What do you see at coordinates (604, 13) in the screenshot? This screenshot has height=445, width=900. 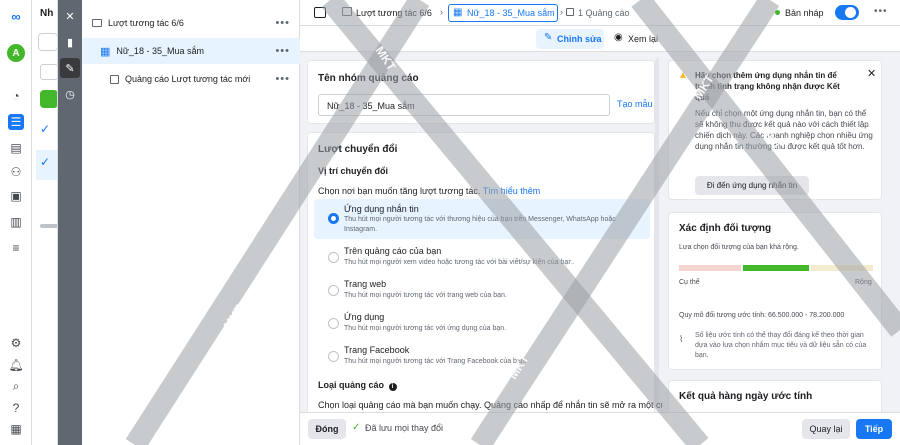 I see `breadcrumb-ad: 1 Quảng cáo` at bounding box center [604, 13].